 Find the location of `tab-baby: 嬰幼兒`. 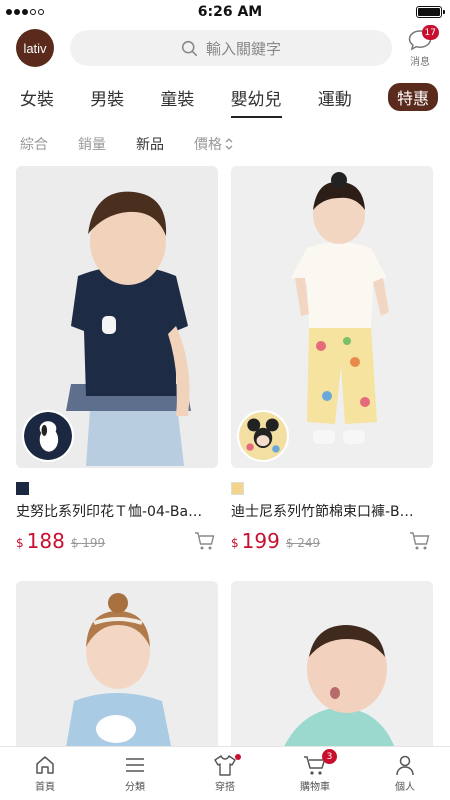

tab-baby: 嬰幼兒 is located at coordinates (256, 98).